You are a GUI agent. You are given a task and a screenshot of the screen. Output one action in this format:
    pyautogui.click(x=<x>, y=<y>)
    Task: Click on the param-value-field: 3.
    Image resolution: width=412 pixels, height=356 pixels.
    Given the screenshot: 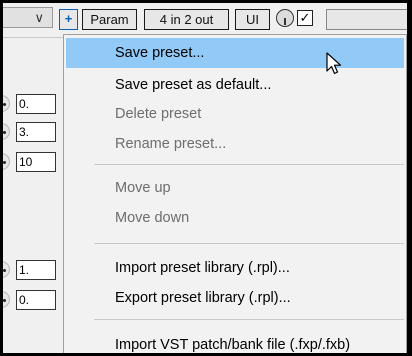 What is the action you would take?
    pyautogui.click(x=36, y=132)
    